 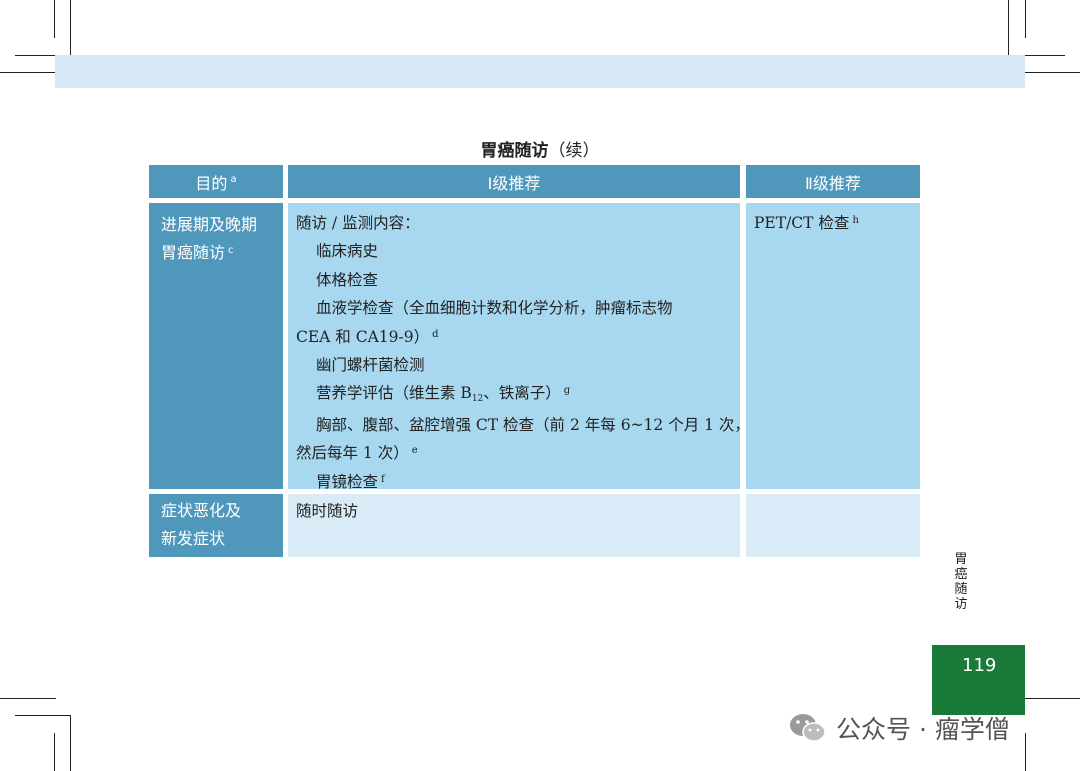 I want to click on header-band, so click(x=540, y=71).